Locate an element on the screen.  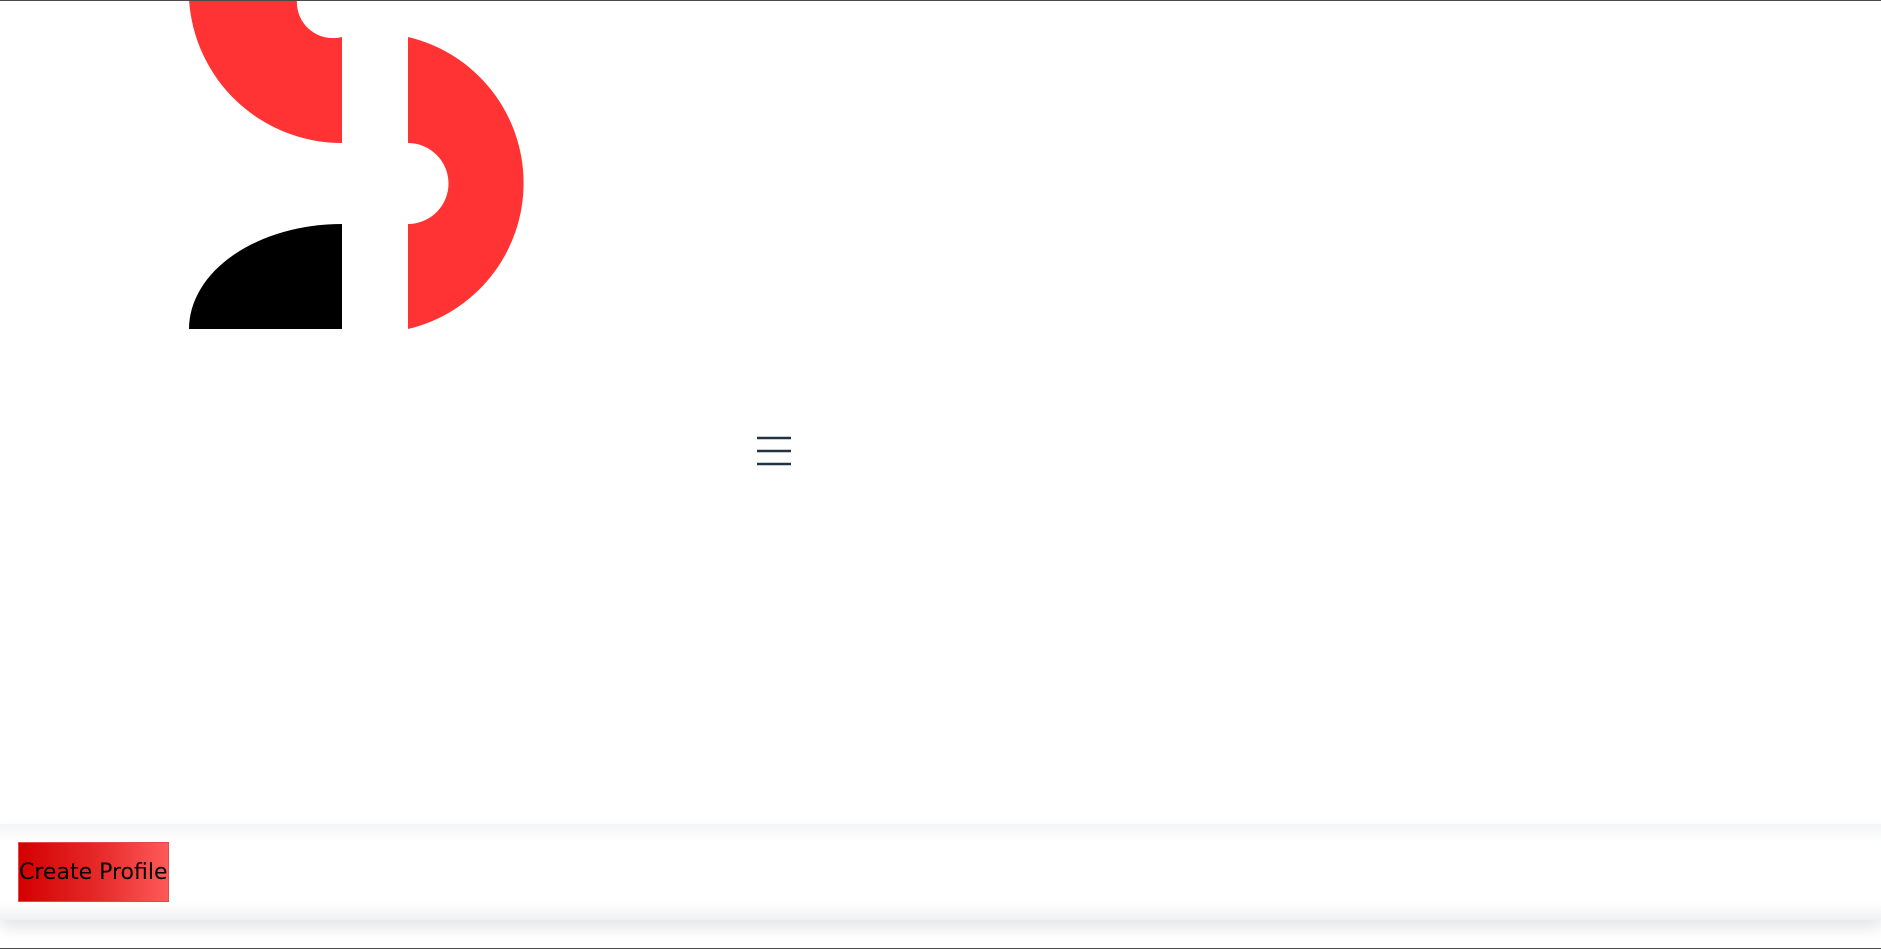
brand-logo is located at coordinates (375, 167).